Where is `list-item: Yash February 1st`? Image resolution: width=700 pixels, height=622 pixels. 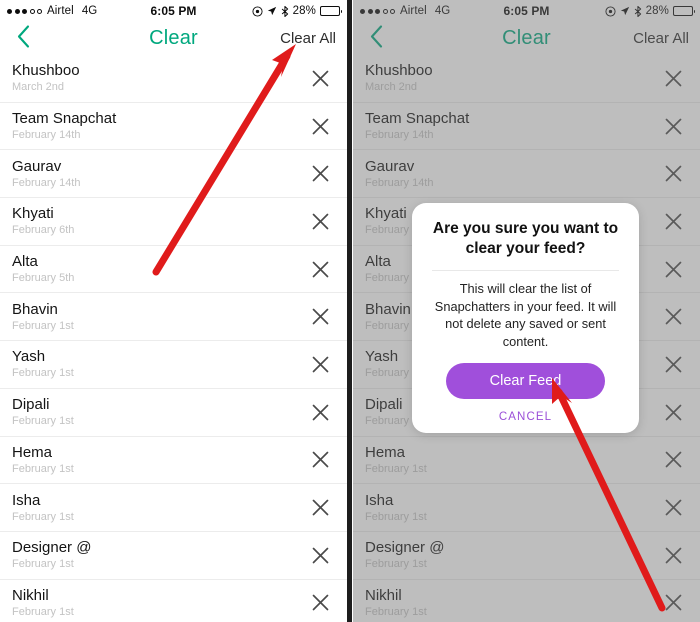 list-item: Yash February 1st is located at coordinates (173, 365).